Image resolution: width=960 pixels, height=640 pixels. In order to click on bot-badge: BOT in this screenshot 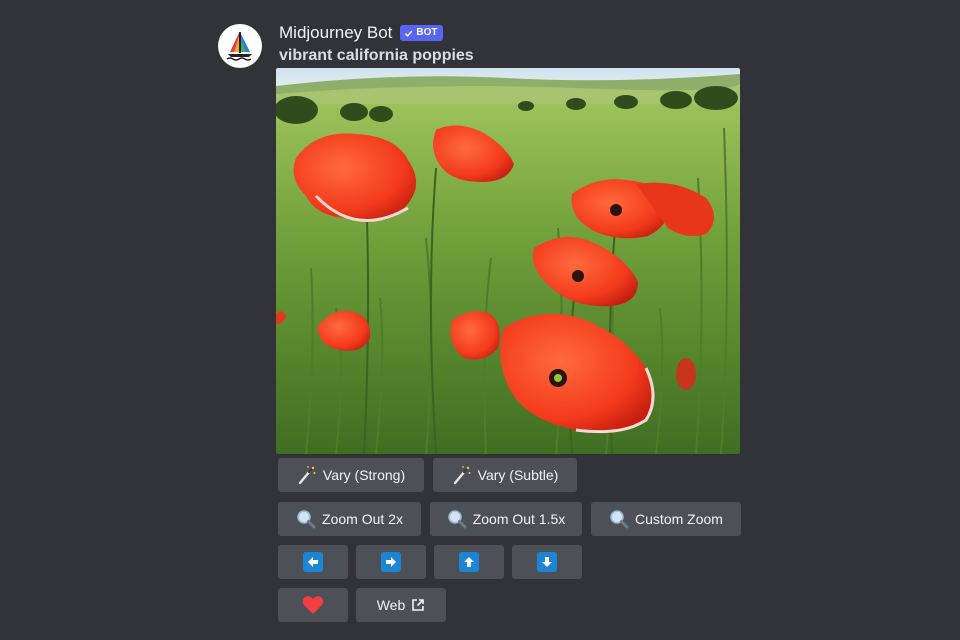, I will do `click(421, 33)`.